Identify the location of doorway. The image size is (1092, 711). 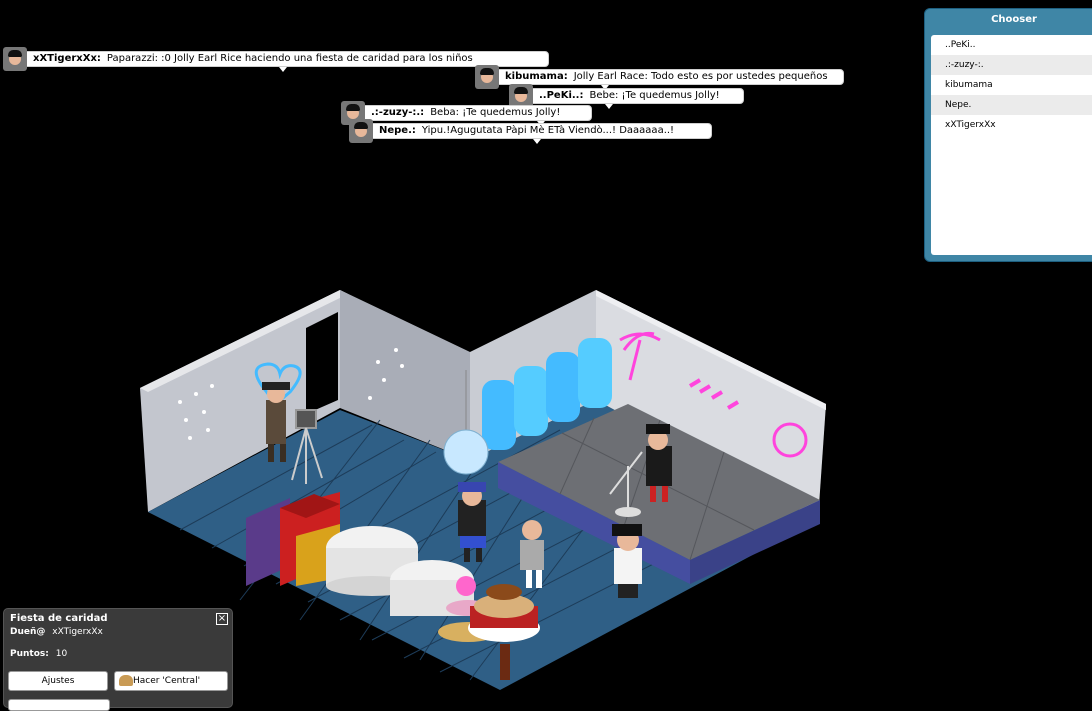
(322, 363).